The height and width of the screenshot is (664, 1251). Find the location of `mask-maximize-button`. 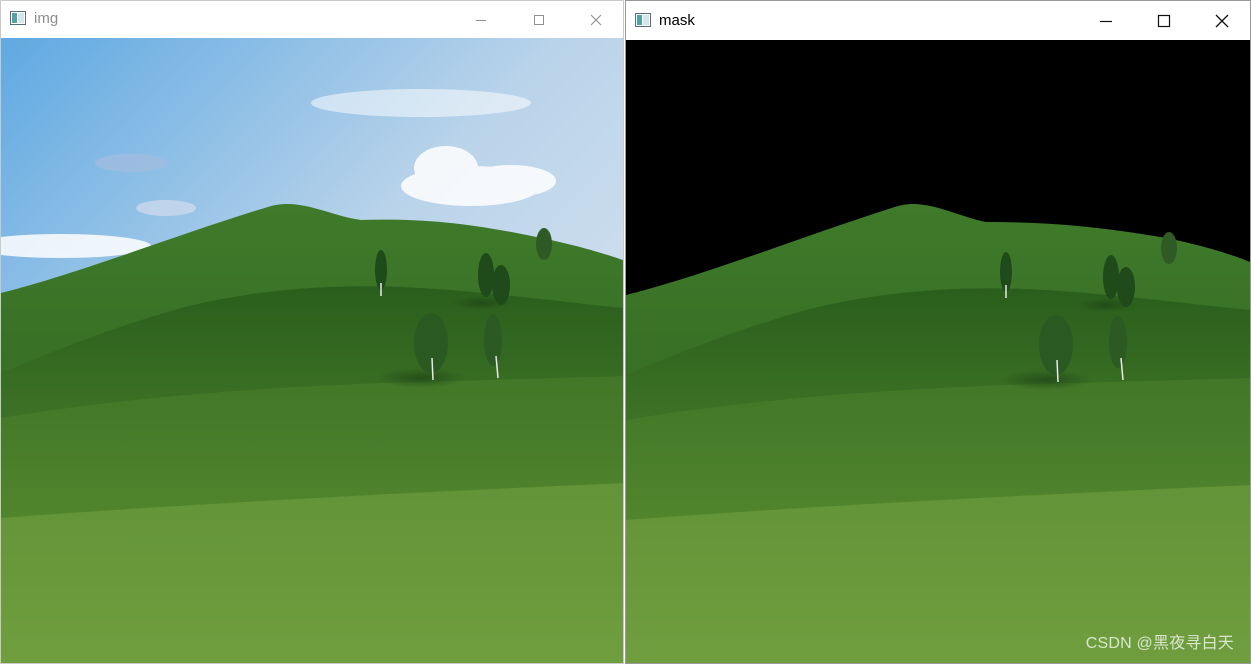

mask-maximize-button is located at coordinates (1164, 20).